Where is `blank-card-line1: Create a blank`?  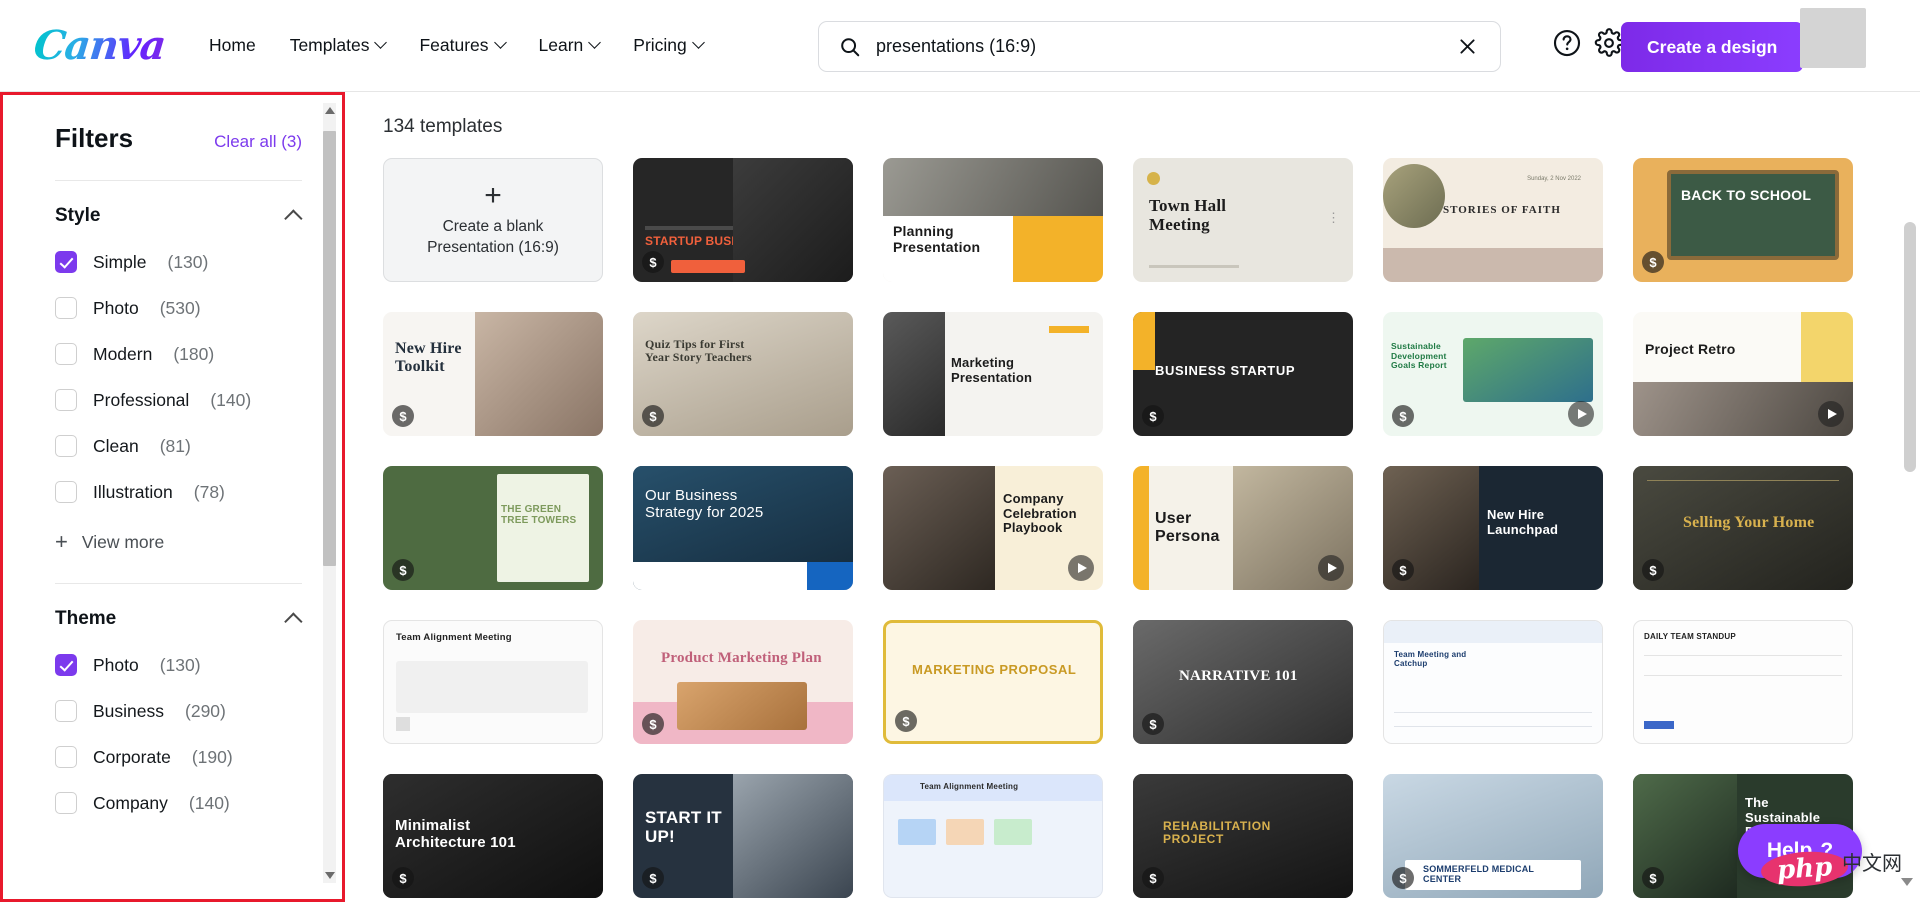
blank-card-line1: Create a blank is located at coordinates (493, 227).